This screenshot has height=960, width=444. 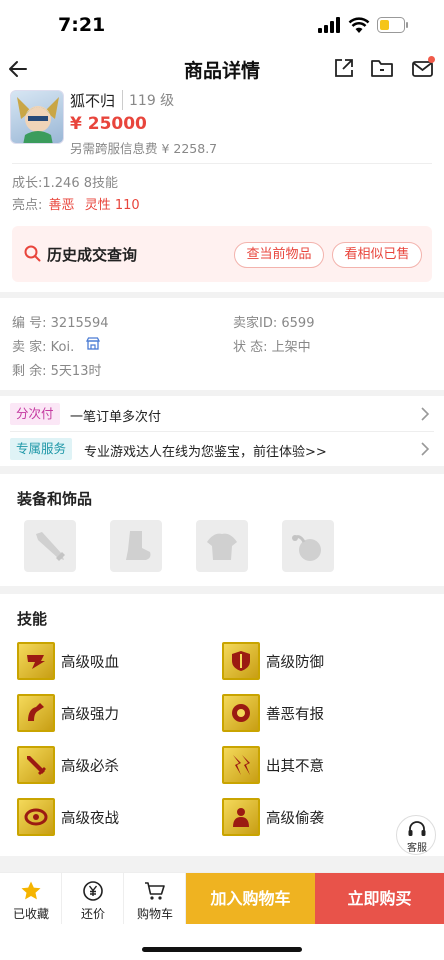 I want to click on seller-value: Koi., so click(x=62, y=347).